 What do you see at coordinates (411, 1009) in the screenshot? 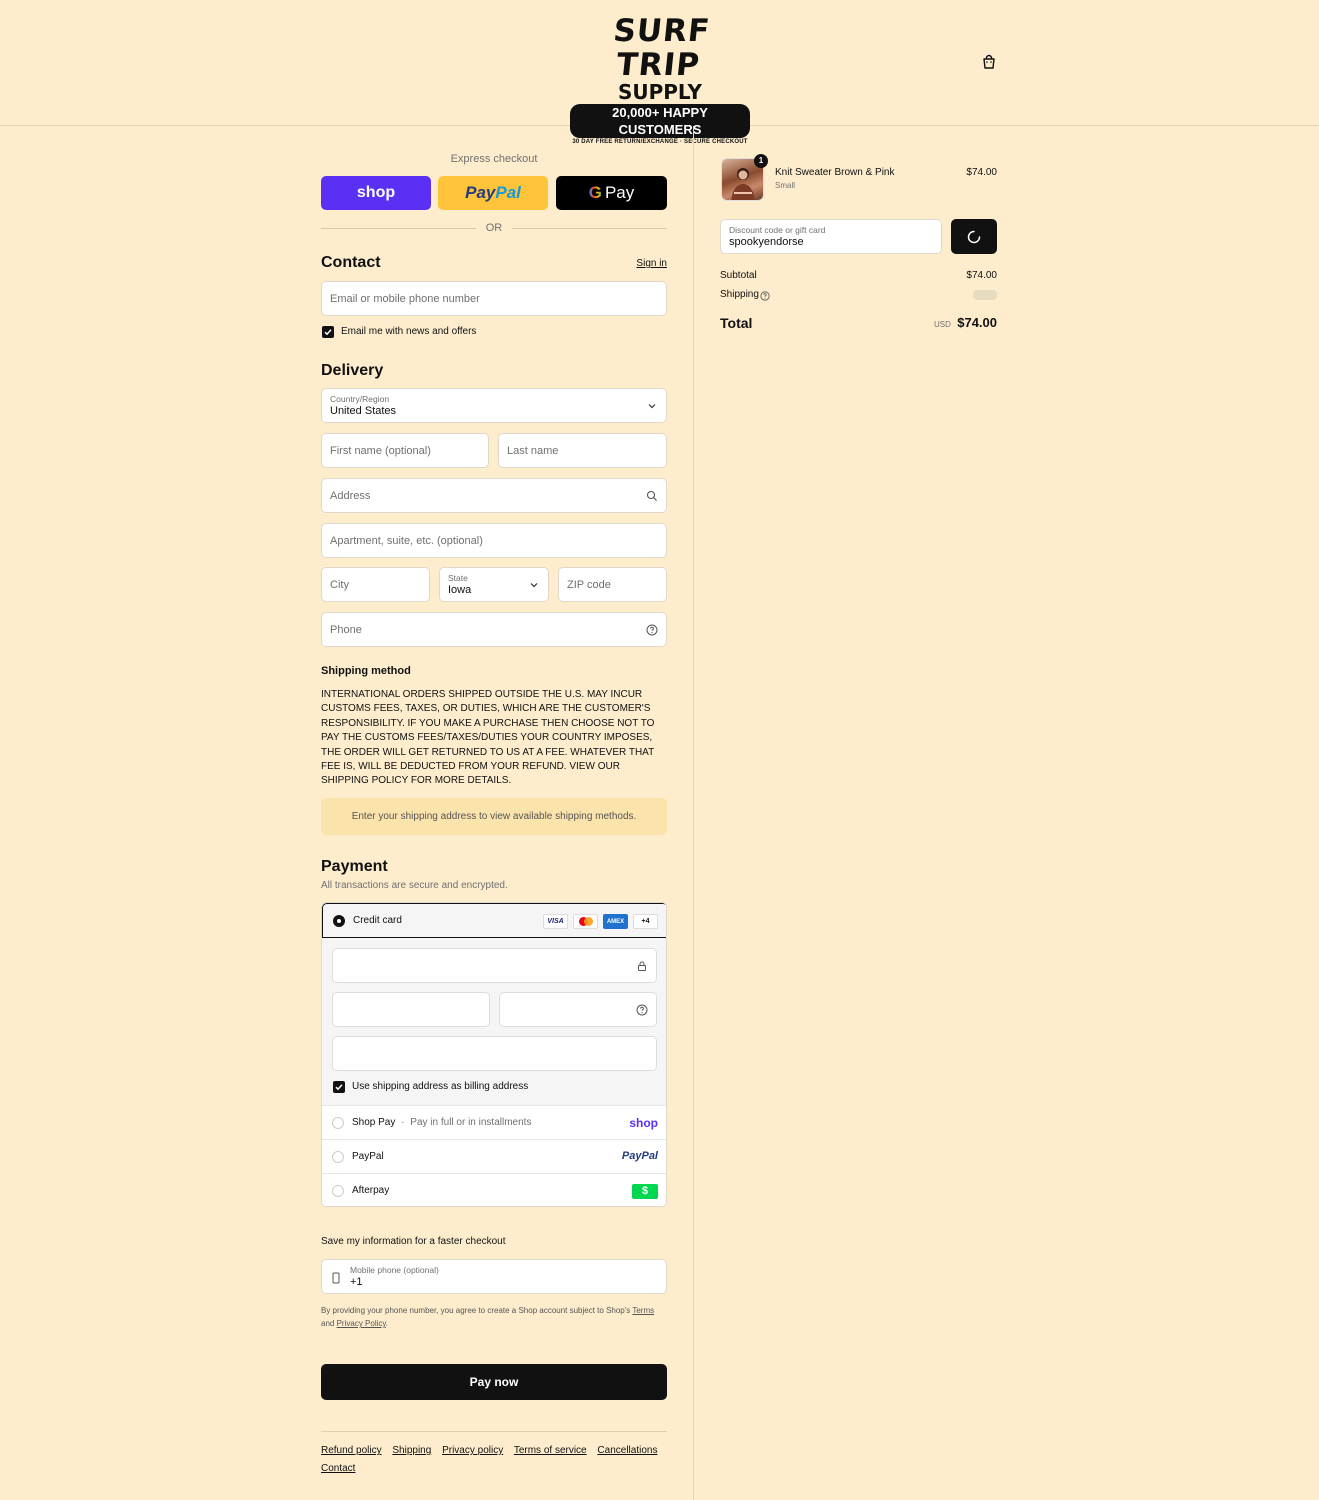
I see `expiry-field` at bounding box center [411, 1009].